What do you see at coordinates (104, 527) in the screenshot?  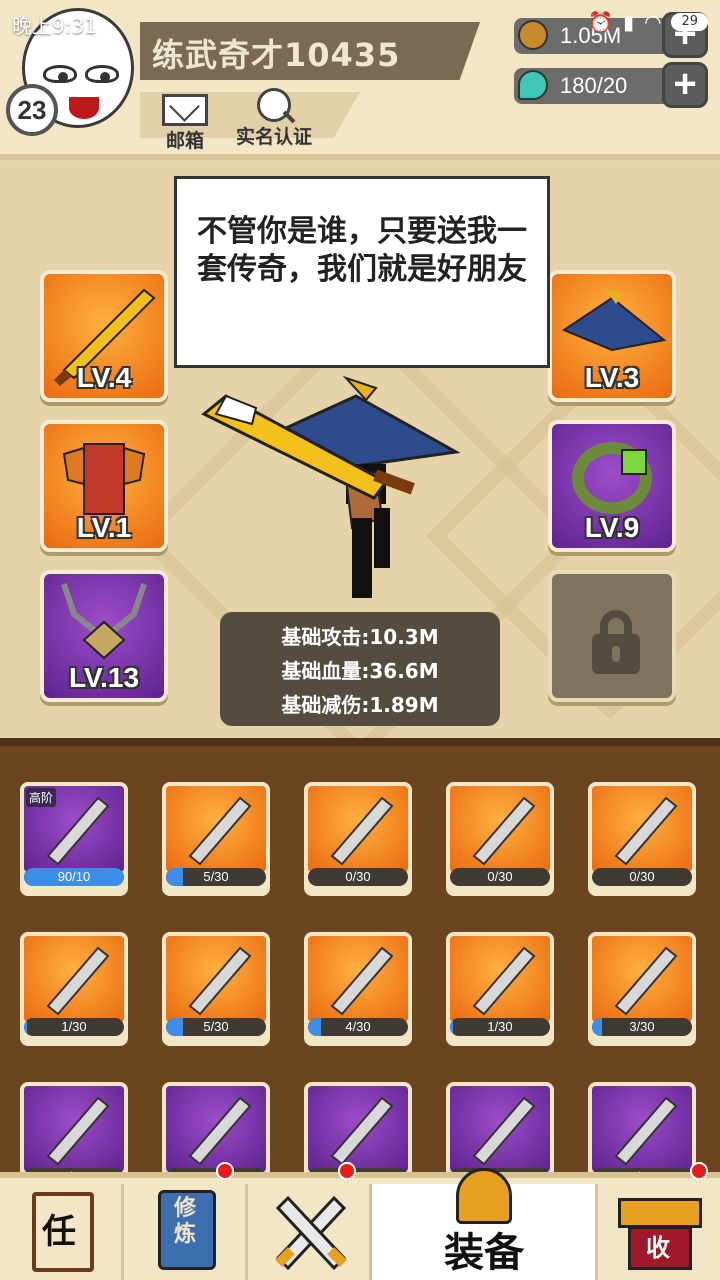 I see `armor-level: LV.1` at bounding box center [104, 527].